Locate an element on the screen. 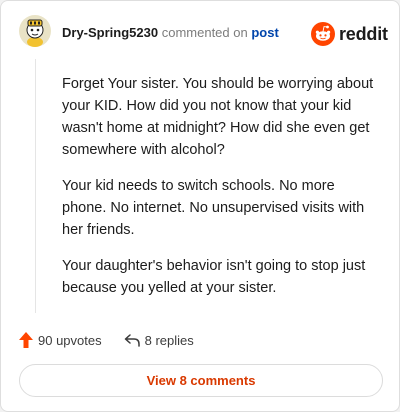  comment-header: Dry-Spring5230 commented on post is located at coordinates (170, 33).